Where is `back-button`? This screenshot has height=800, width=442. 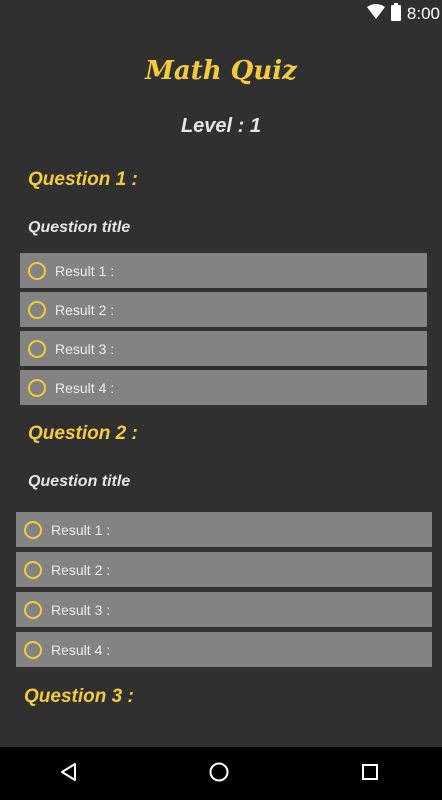
back-button is located at coordinates (69, 774).